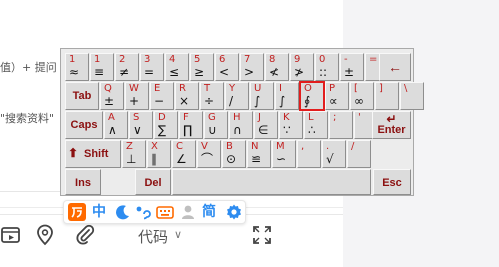  What do you see at coordinates (93, 154) in the screenshot?
I see `shift-key: ⬆ Shift` at bounding box center [93, 154].